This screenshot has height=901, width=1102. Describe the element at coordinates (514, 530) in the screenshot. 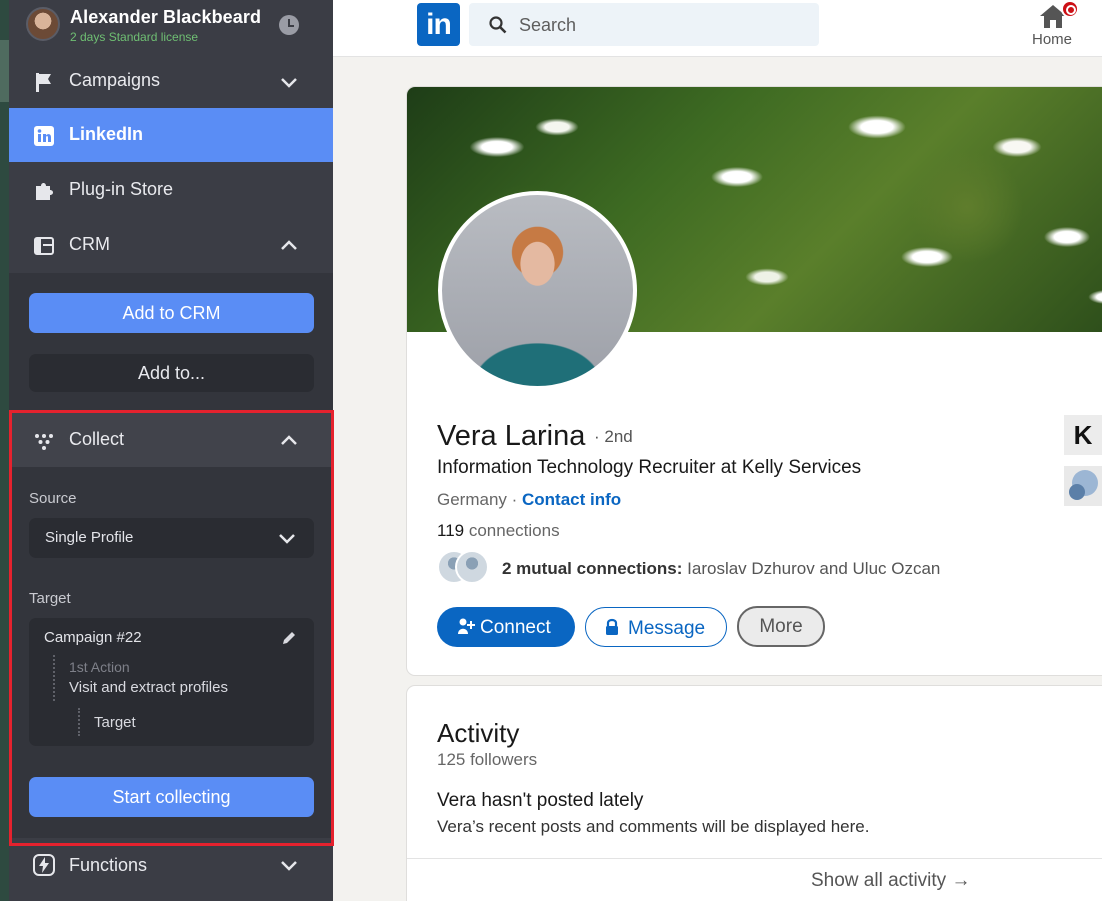

I see `connections-label: connections` at that location.